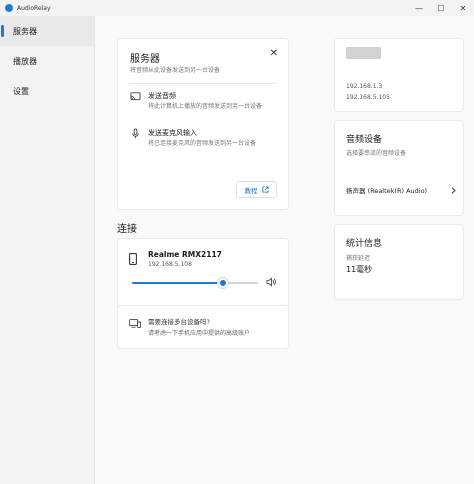 The height and width of the screenshot is (484, 474). What do you see at coordinates (172, 133) in the screenshot?
I see `feature-title: 发送麦克风输入` at bounding box center [172, 133].